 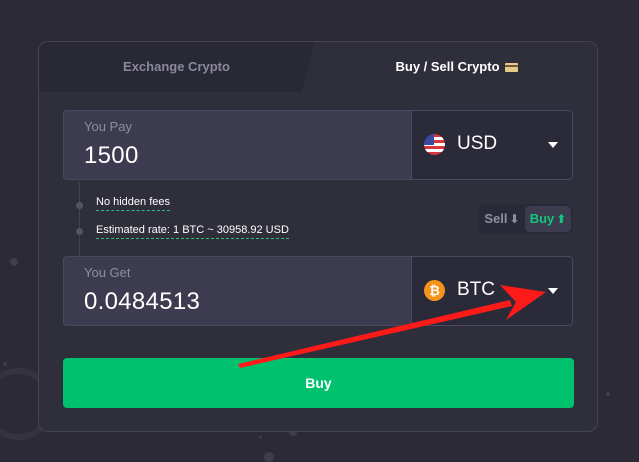 I want to click on estimated-rate-text: Estimated rate: 1 BTC ~ 30958.92 USD, so click(x=192, y=231).